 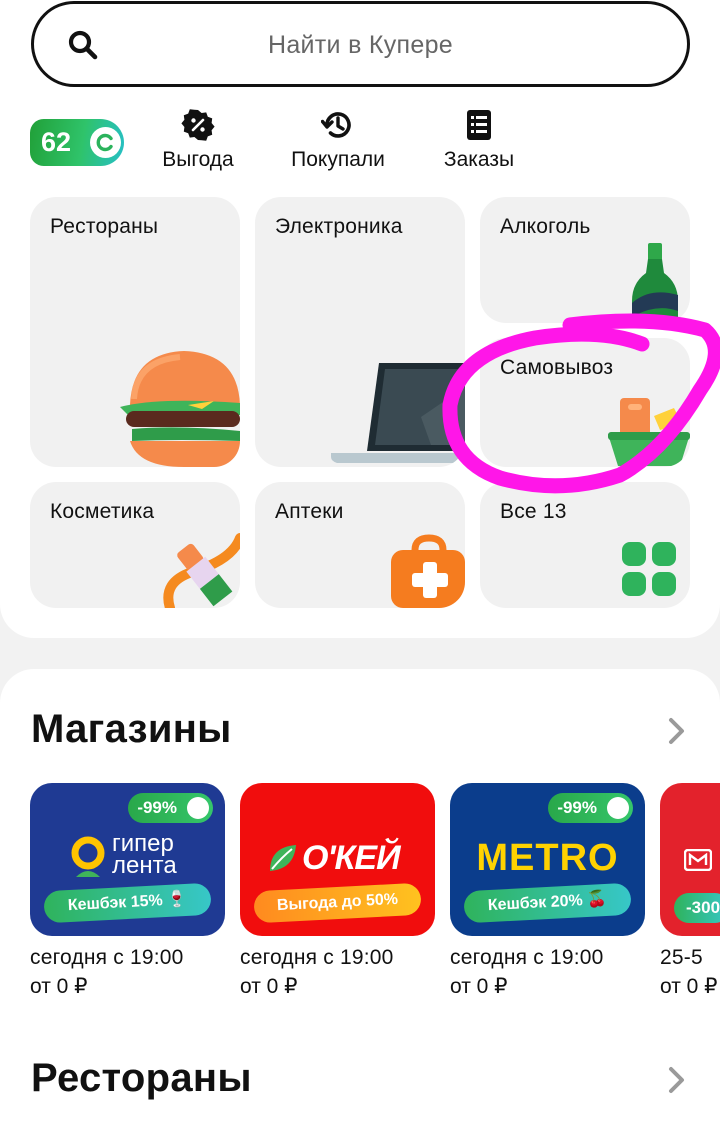 I want to click on burger-icon, so click(x=180, y=409).